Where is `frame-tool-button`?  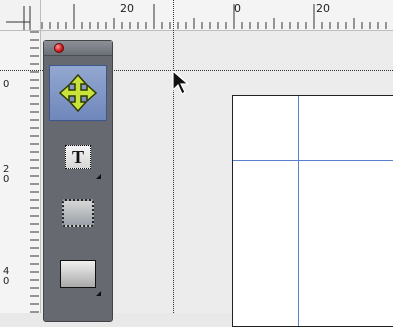
frame-tool-button is located at coordinates (78, 213).